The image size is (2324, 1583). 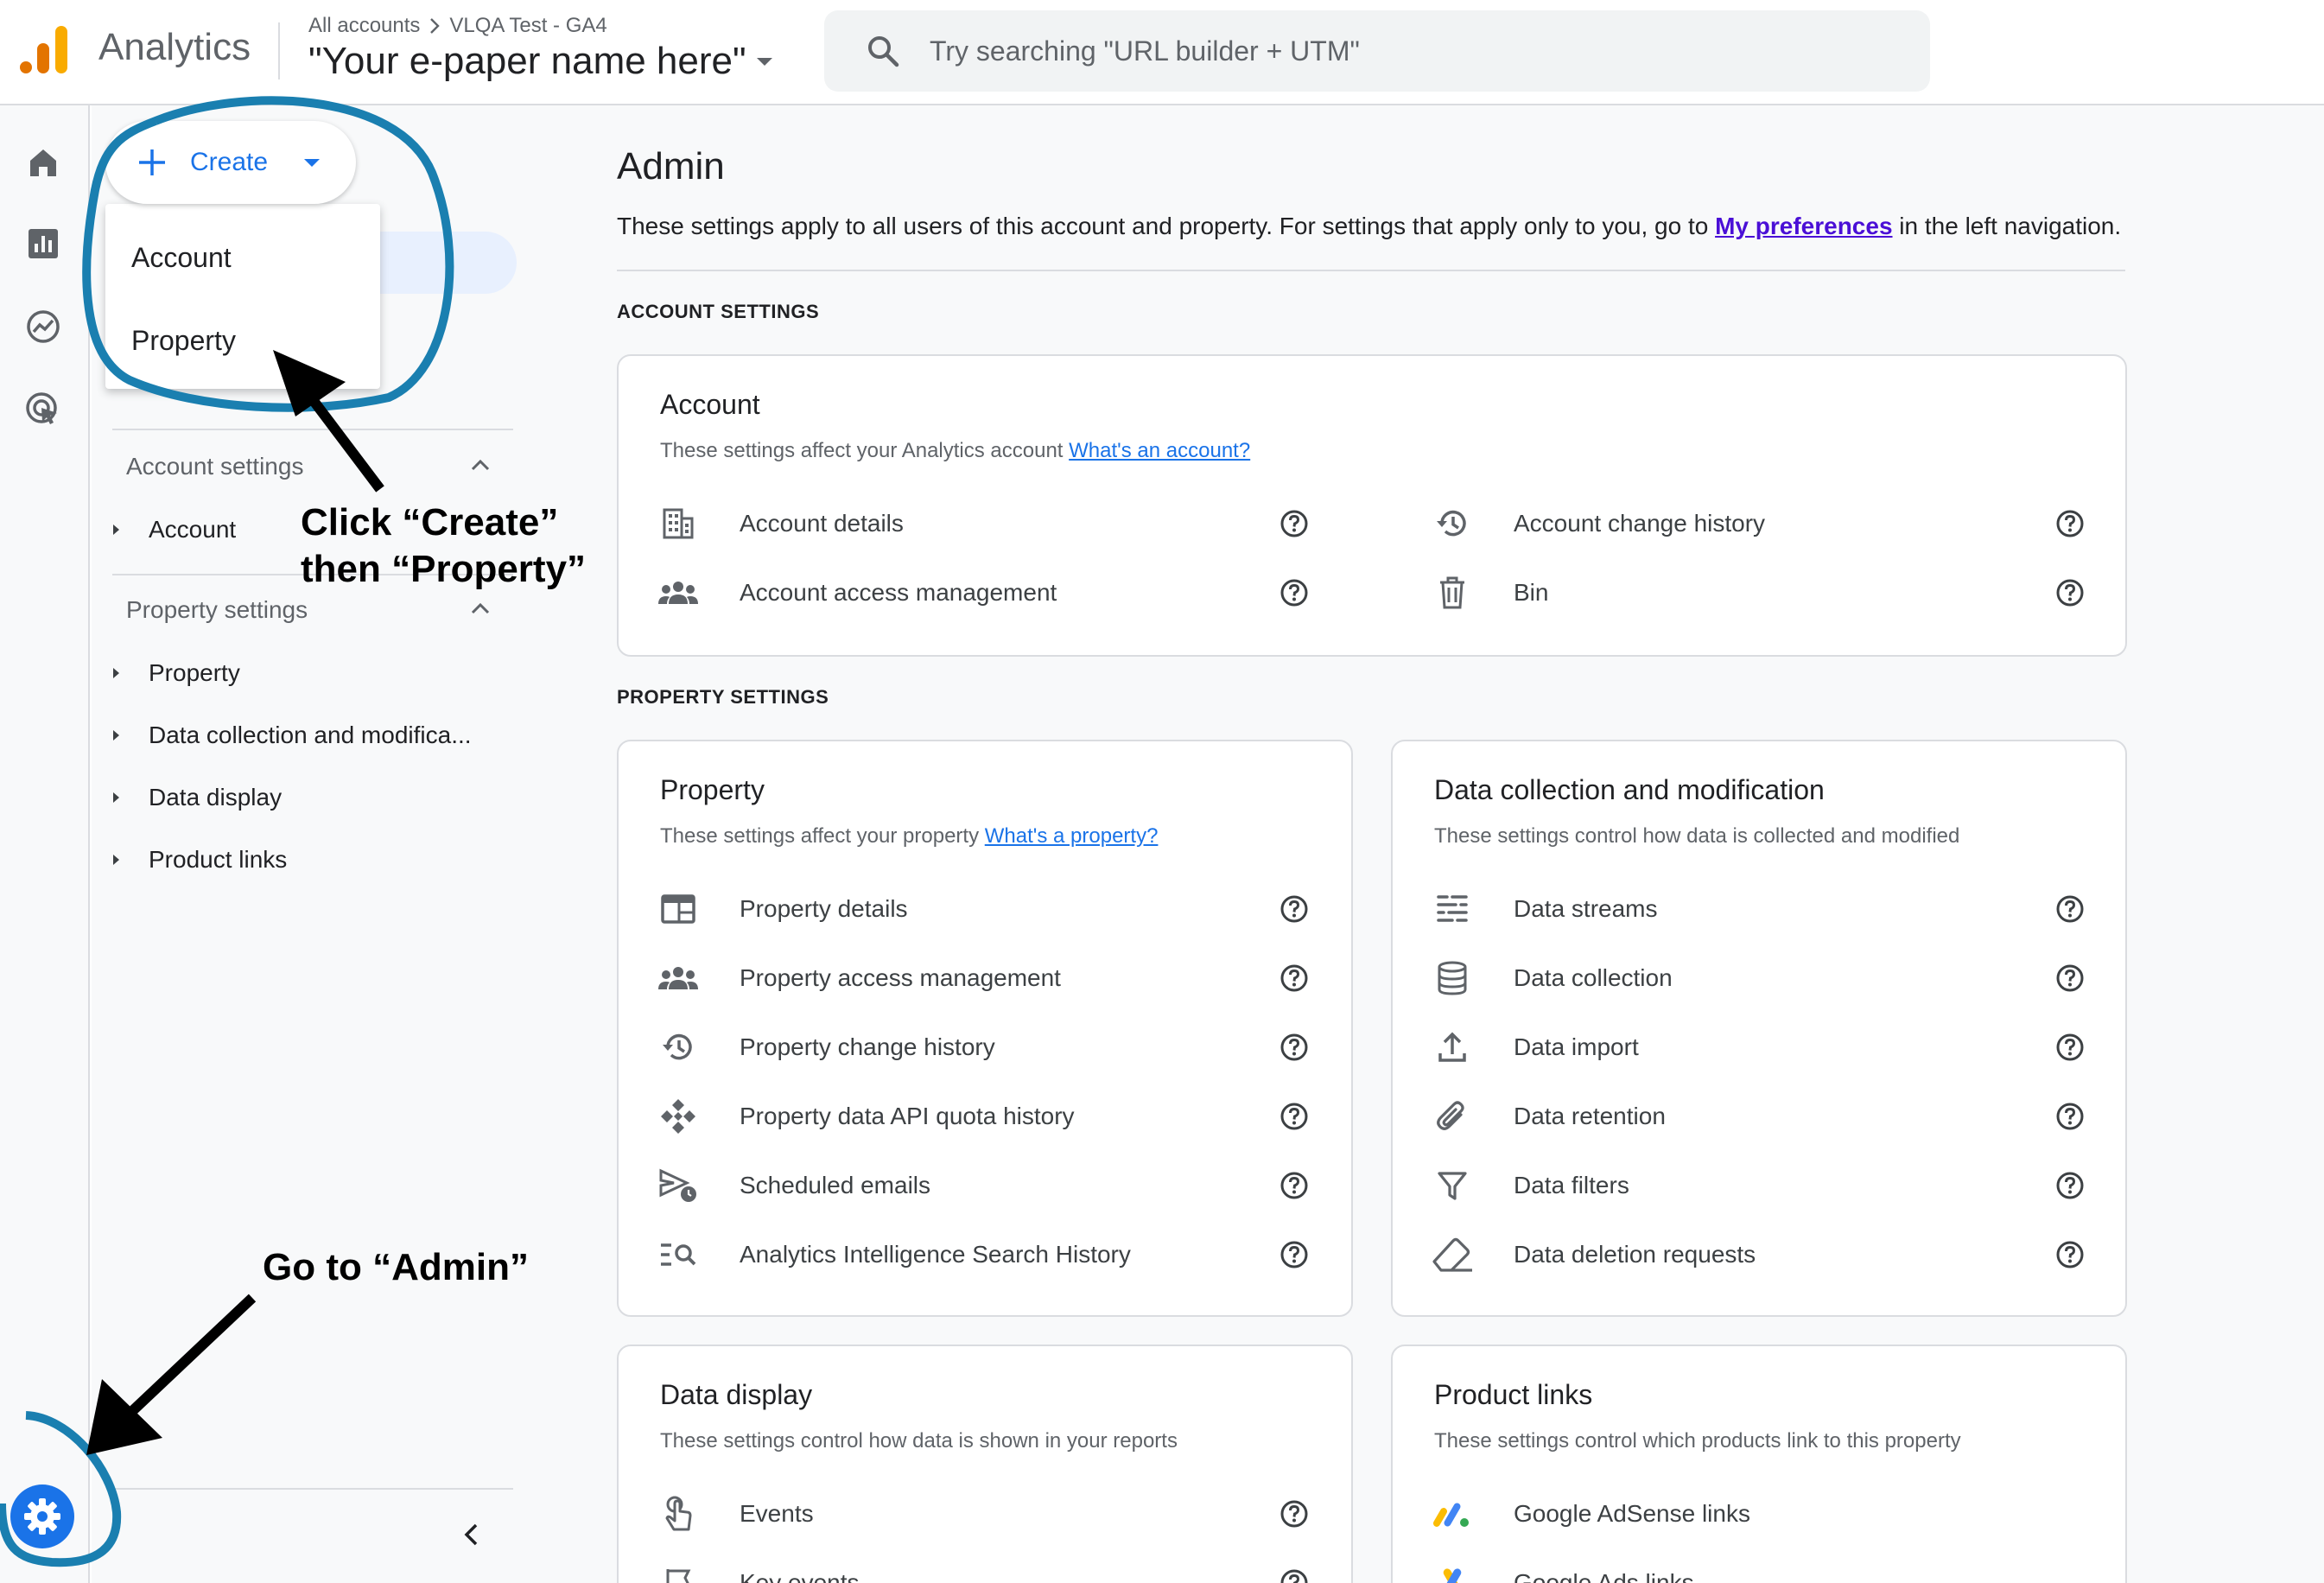 I want to click on annotation-create-line1: Click “Create”, so click(x=430, y=522).